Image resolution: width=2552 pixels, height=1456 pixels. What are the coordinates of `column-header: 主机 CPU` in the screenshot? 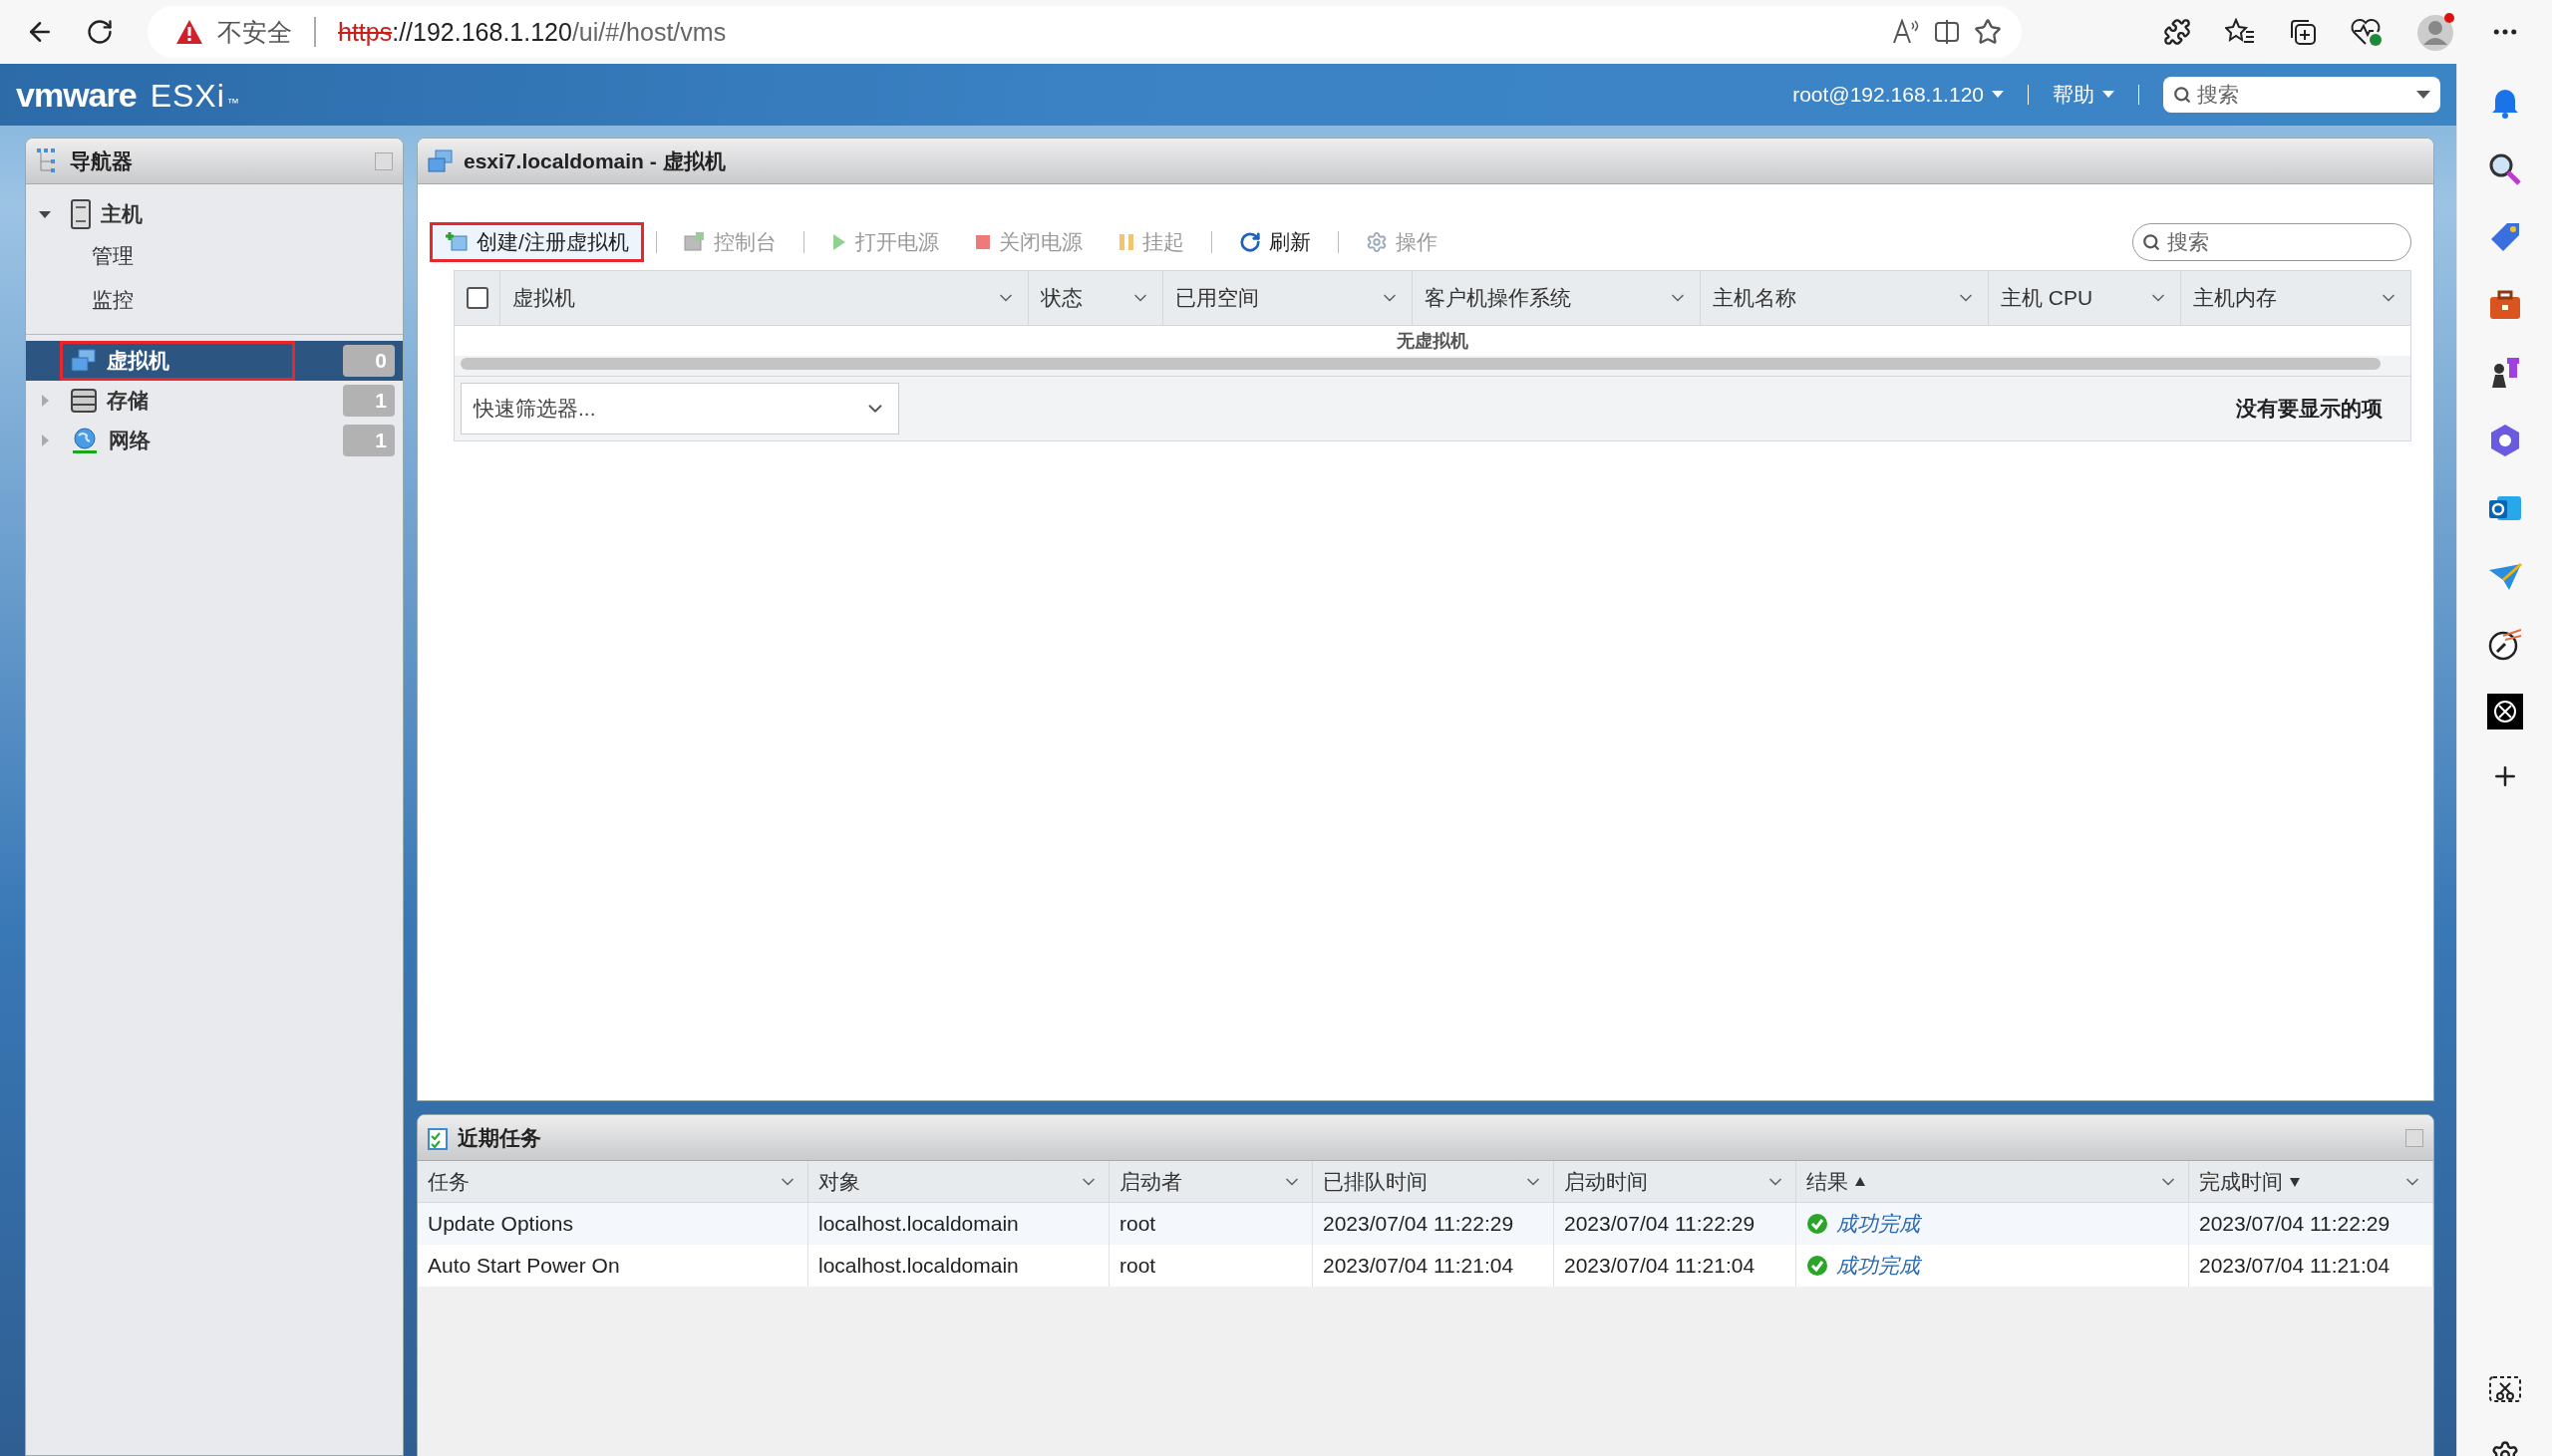 It's located at (2084, 298).